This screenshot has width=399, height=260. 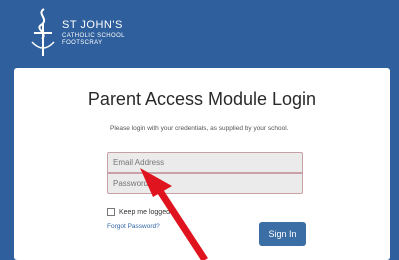 I want to click on forgot-password-link: Forgot Password?, so click(x=133, y=226).